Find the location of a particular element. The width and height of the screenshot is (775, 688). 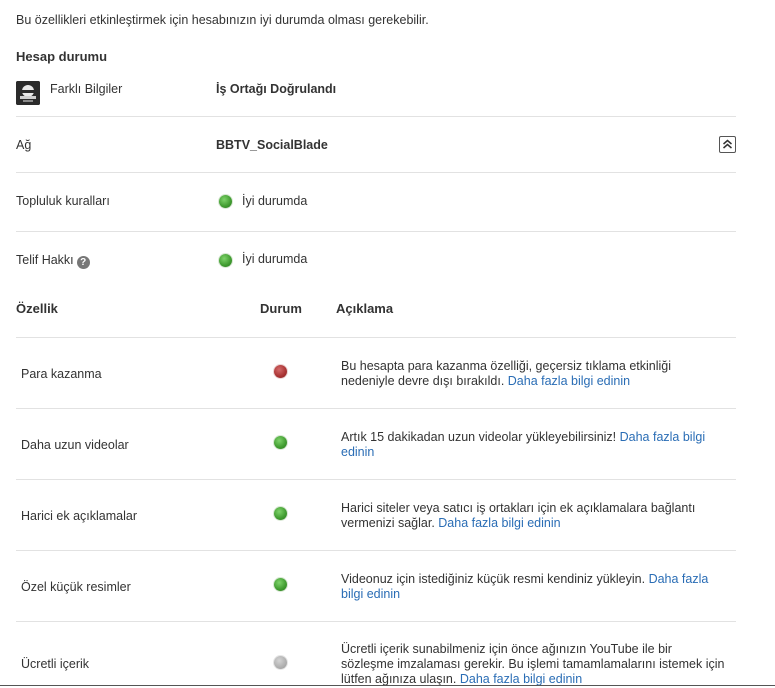

column-header-feature: Özellik is located at coordinates (37, 308).